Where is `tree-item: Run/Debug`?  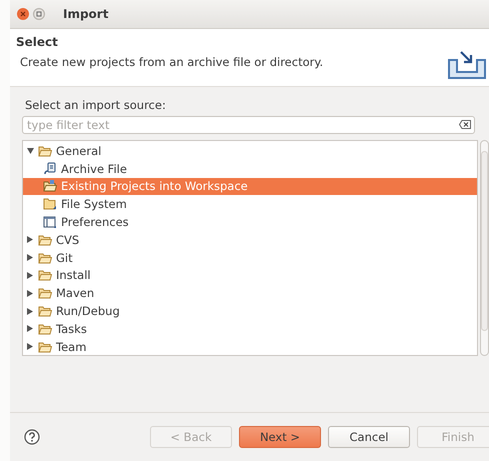
tree-item: Run/Debug is located at coordinates (250, 311).